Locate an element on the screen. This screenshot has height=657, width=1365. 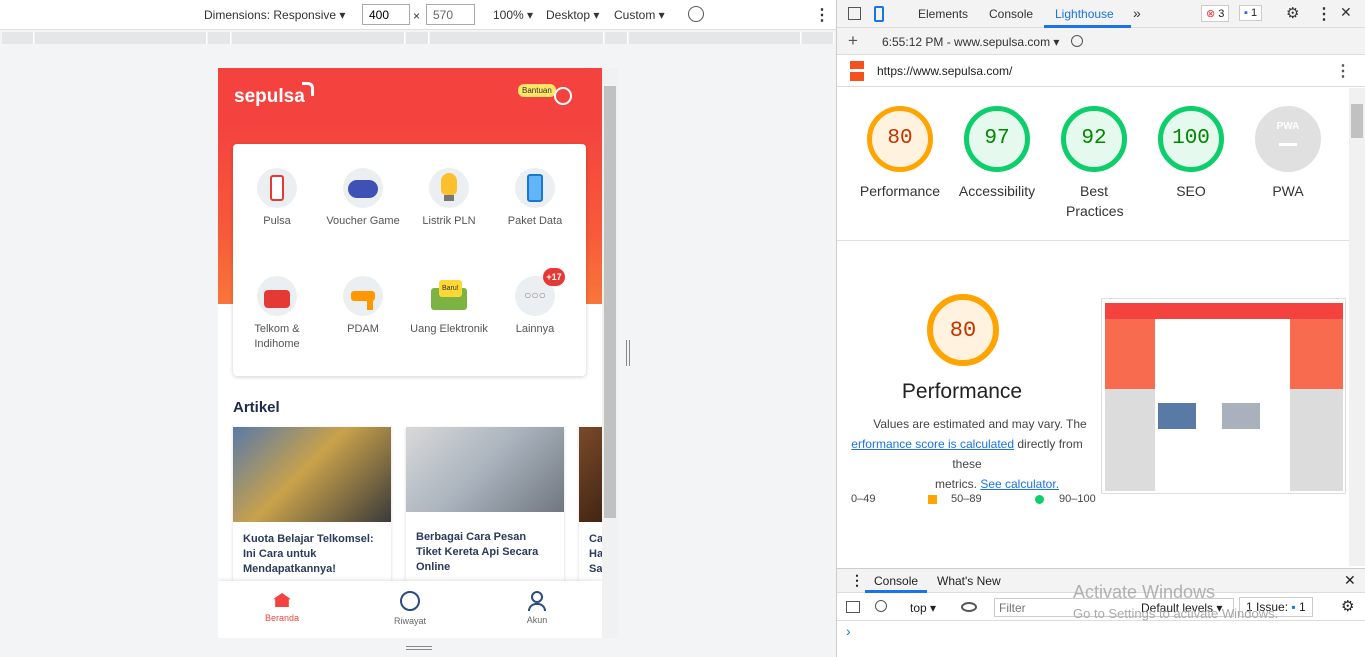
seo-gauge: 100 is located at coordinates (1191, 139).